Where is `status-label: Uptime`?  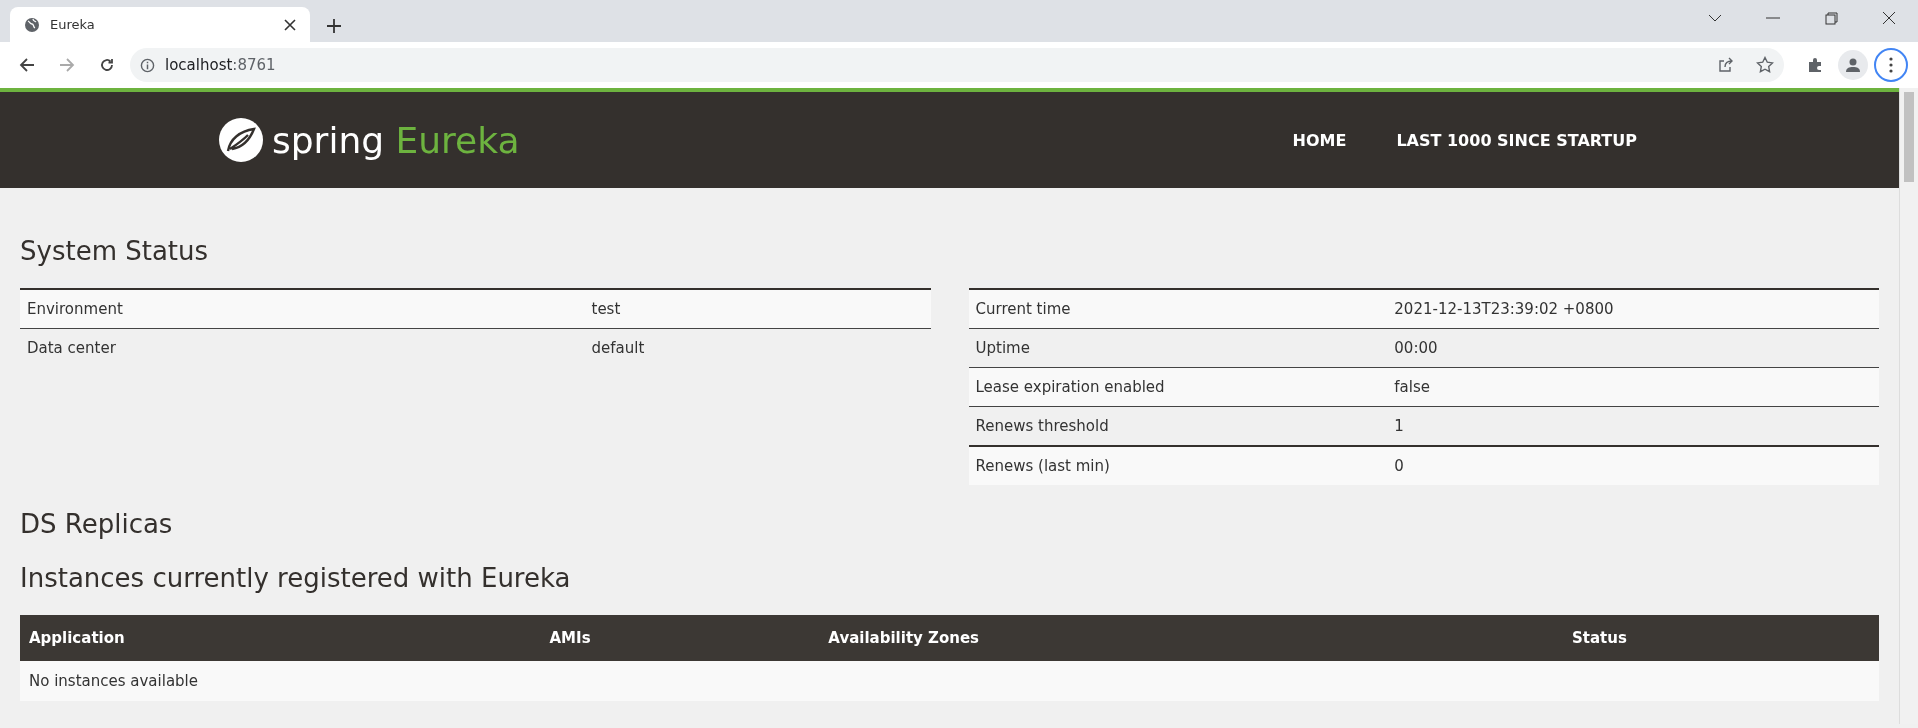
status-label: Uptime is located at coordinates (1178, 348).